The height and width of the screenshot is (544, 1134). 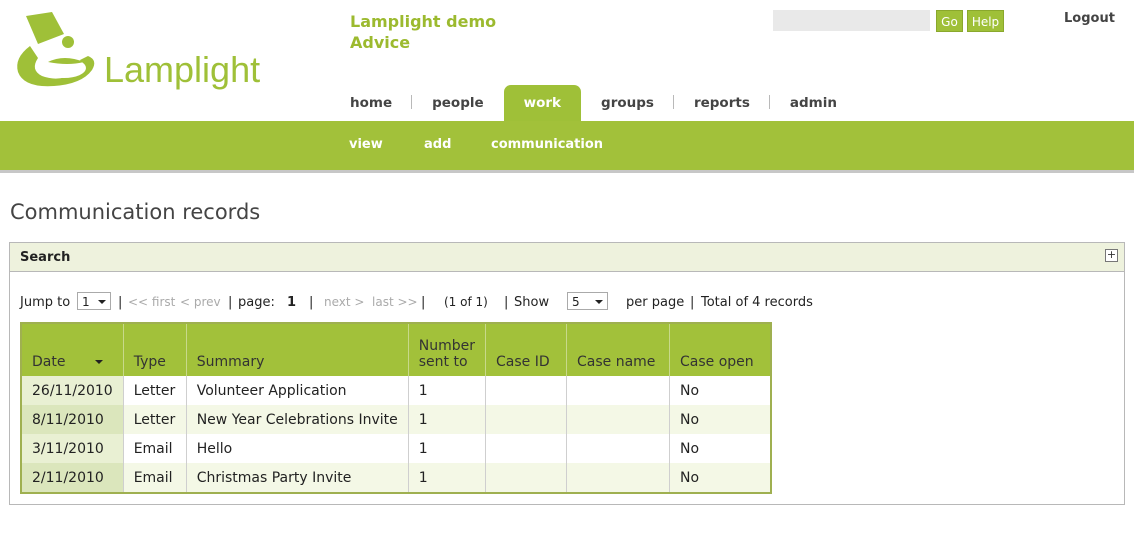 What do you see at coordinates (567, 257) in the screenshot?
I see `search-panel-header: Search +` at bounding box center [567, 257].